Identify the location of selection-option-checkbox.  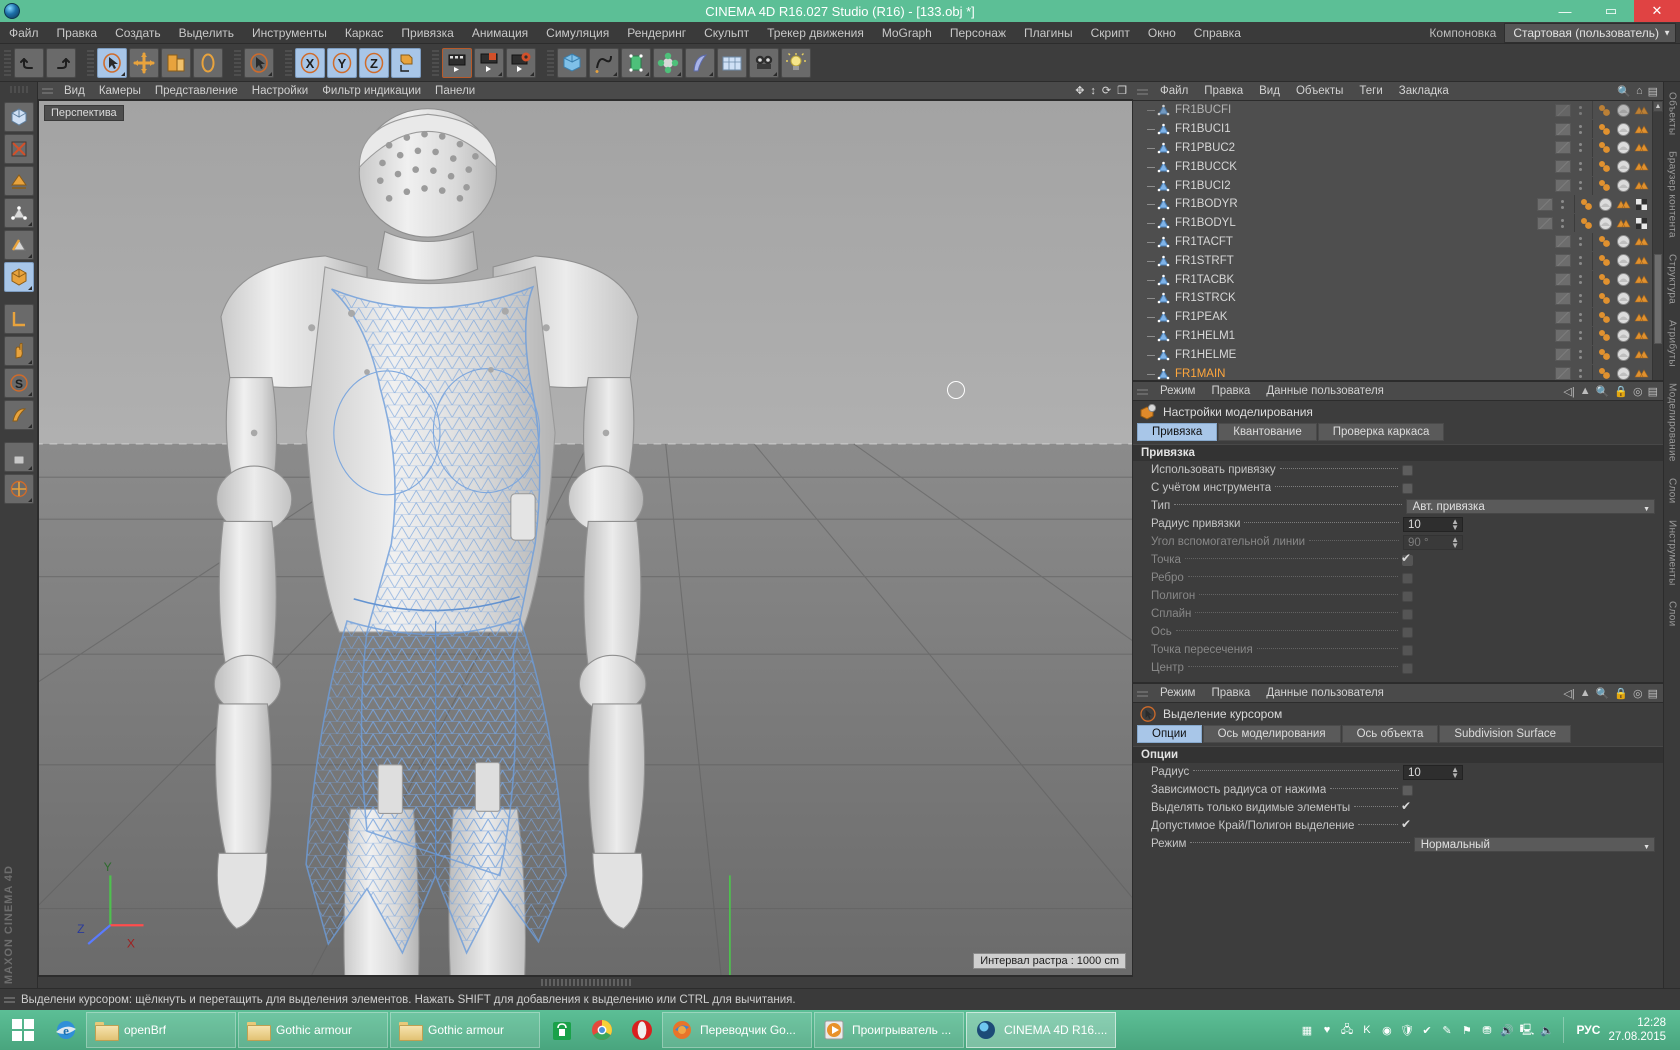
(1407, 824).